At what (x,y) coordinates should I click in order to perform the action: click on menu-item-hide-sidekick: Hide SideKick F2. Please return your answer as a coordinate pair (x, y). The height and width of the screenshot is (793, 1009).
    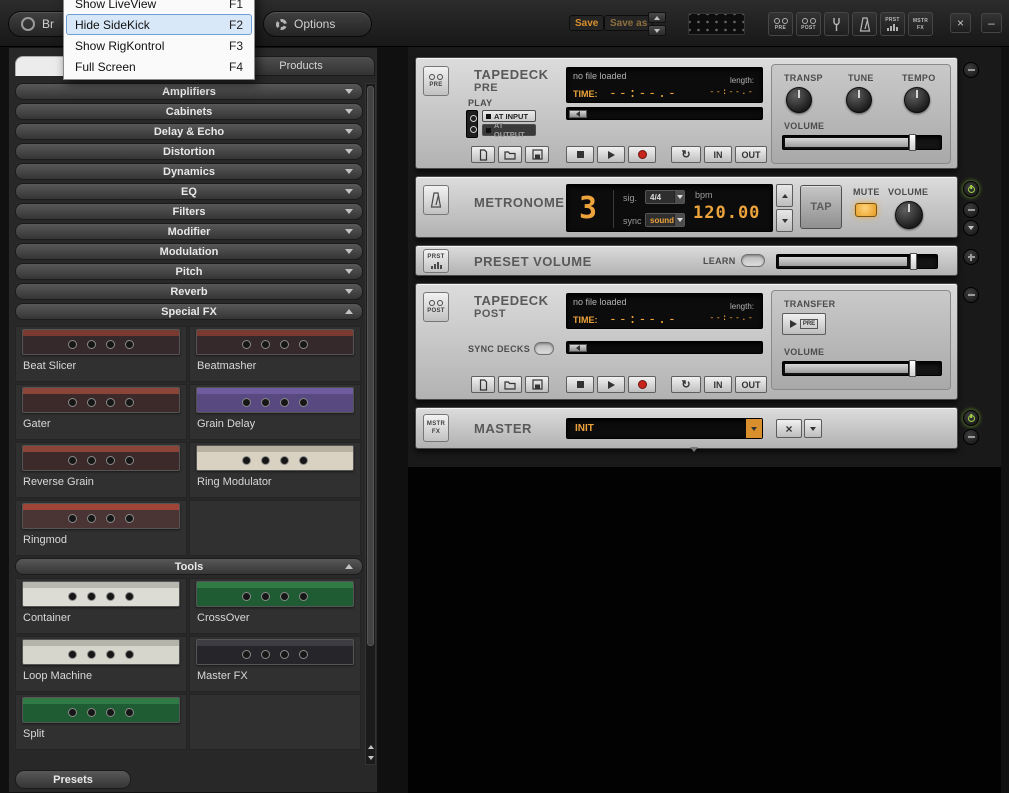
    Looking at the image, I should click on (159, 24).